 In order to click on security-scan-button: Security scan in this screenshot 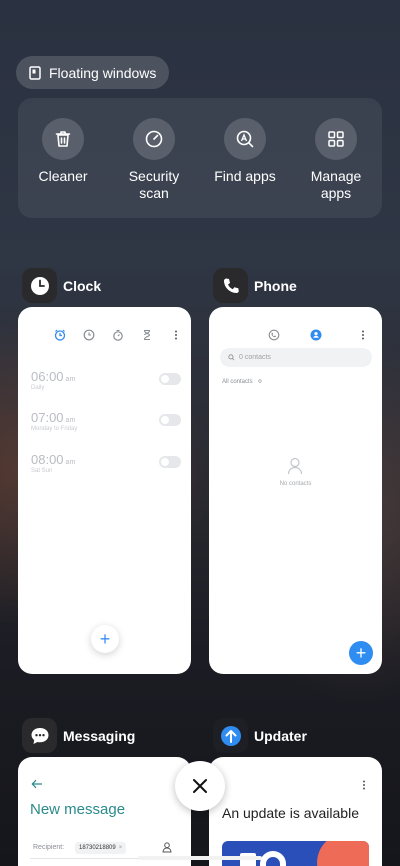, I will do `click(154, 160)`.